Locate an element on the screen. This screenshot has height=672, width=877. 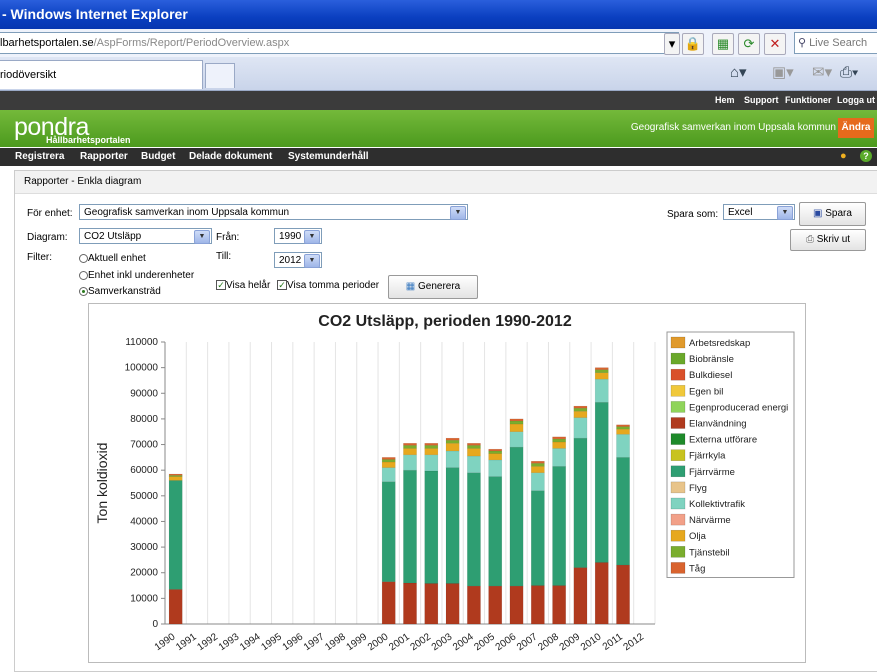
link-functions: Funktioner is located at coordinates (808, 100).